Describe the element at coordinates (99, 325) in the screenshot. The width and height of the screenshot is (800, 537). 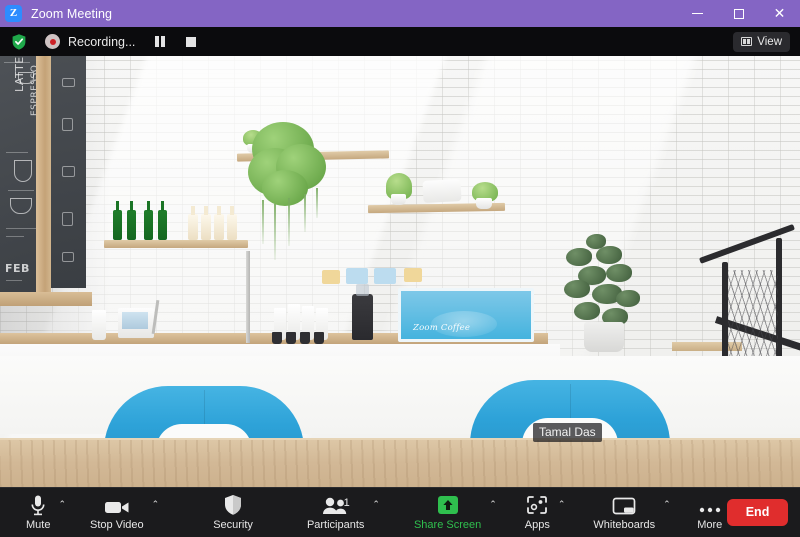
I see `cup-stack-left` at that location.